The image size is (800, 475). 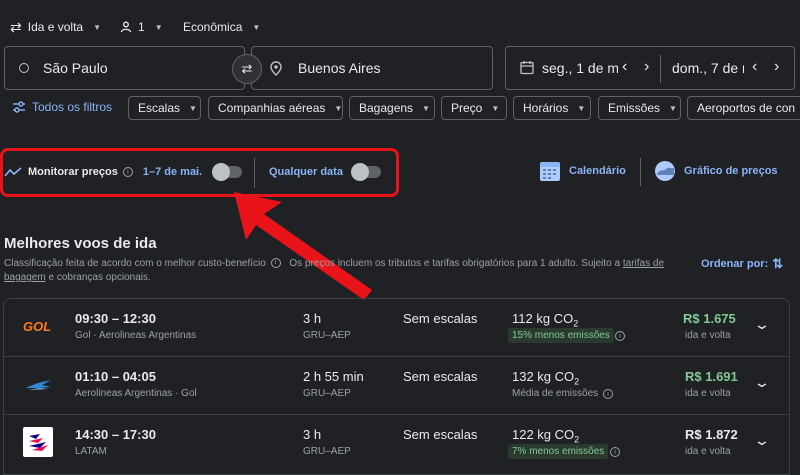 What do you see at coordinates (555, 393) in the screenshot?
I see `emissions-label: Média de emissões` at bounding box center [555, 393].